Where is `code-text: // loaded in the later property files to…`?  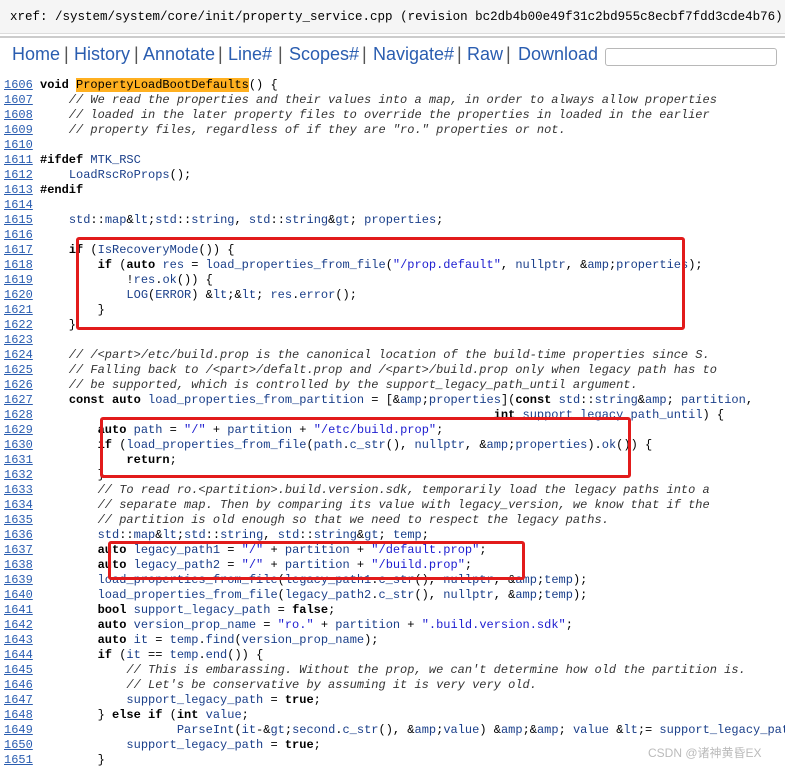
code-text: // loaded in the later property files to… is located at coordinates (375, 115).